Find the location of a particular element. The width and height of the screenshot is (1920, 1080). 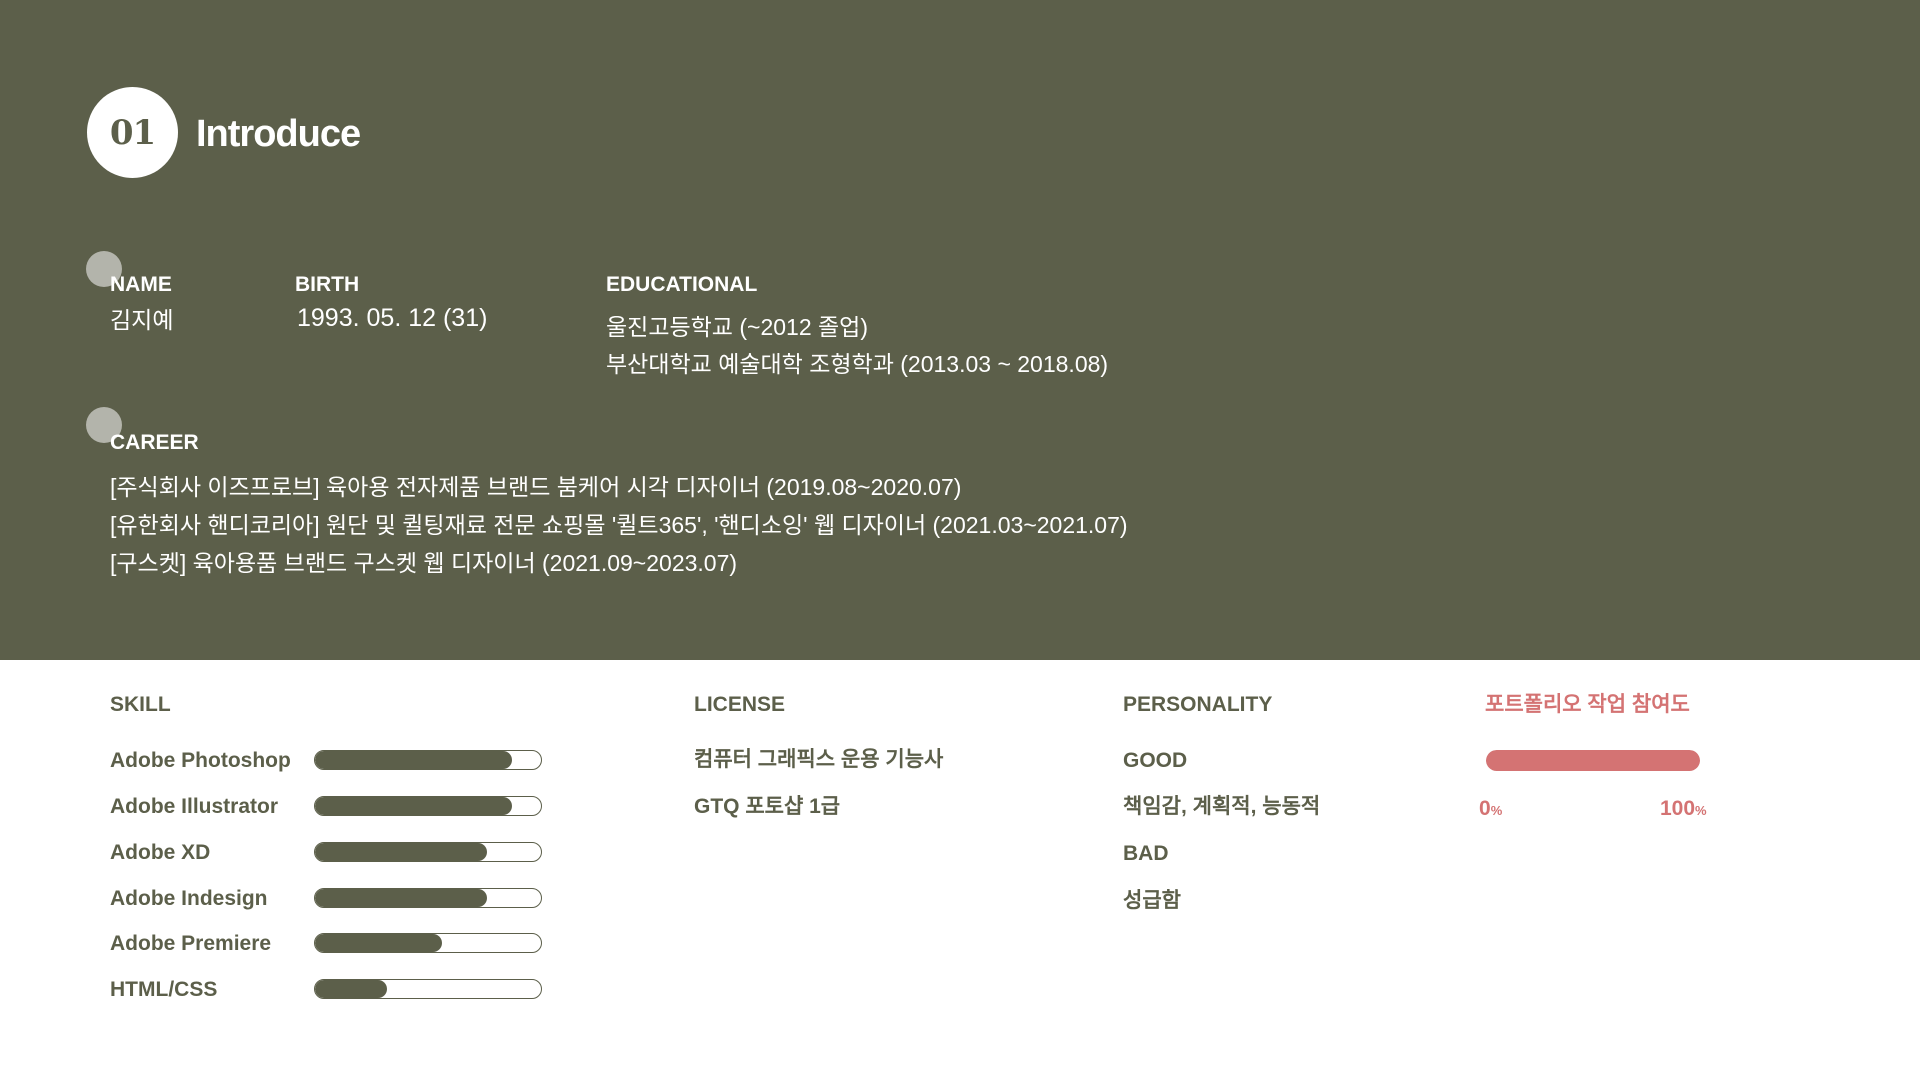

skill-label: SKILL is located at coordinates (140, 704).